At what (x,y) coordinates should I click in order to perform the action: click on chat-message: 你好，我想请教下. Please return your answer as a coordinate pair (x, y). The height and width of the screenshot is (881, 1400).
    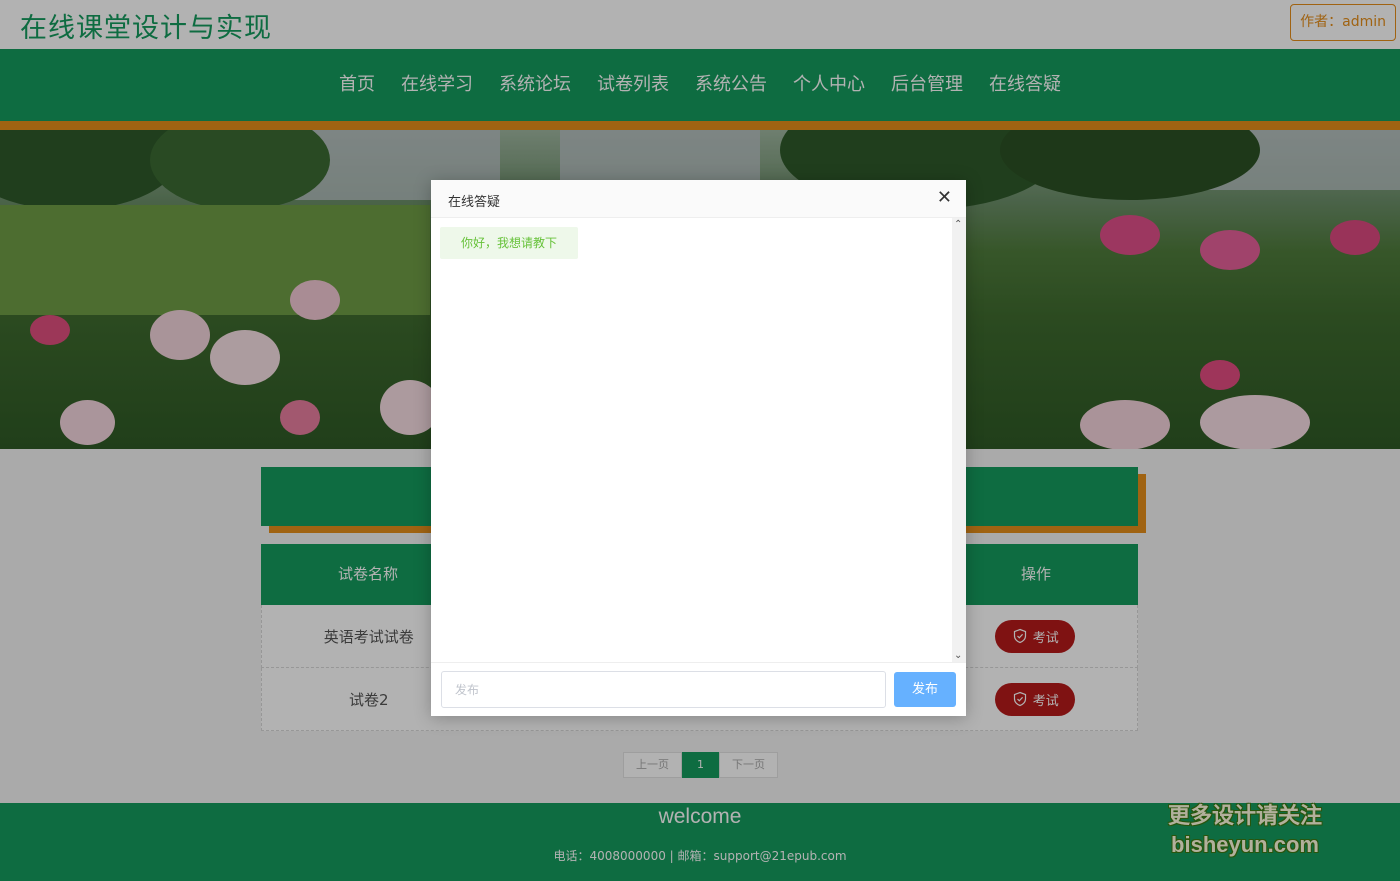
    Looking at the image, I should click on (509, 243).